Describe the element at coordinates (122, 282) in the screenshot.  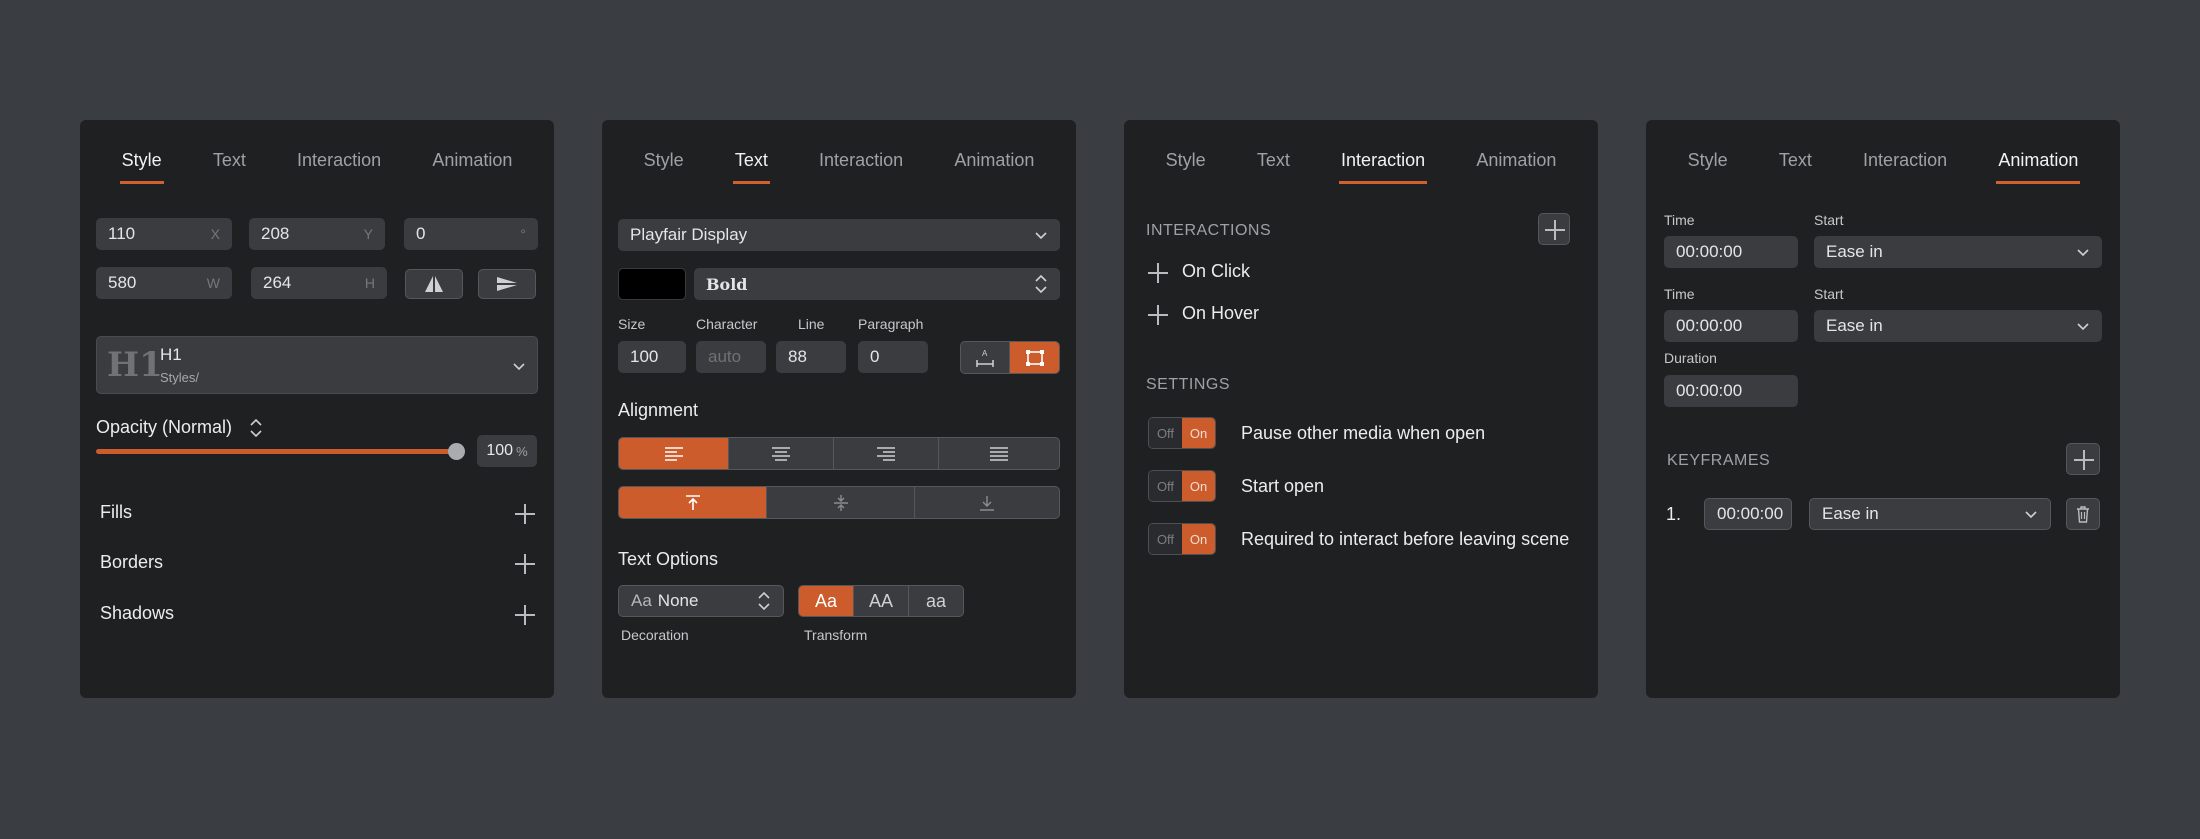
I see `width-value: 580` at that location.